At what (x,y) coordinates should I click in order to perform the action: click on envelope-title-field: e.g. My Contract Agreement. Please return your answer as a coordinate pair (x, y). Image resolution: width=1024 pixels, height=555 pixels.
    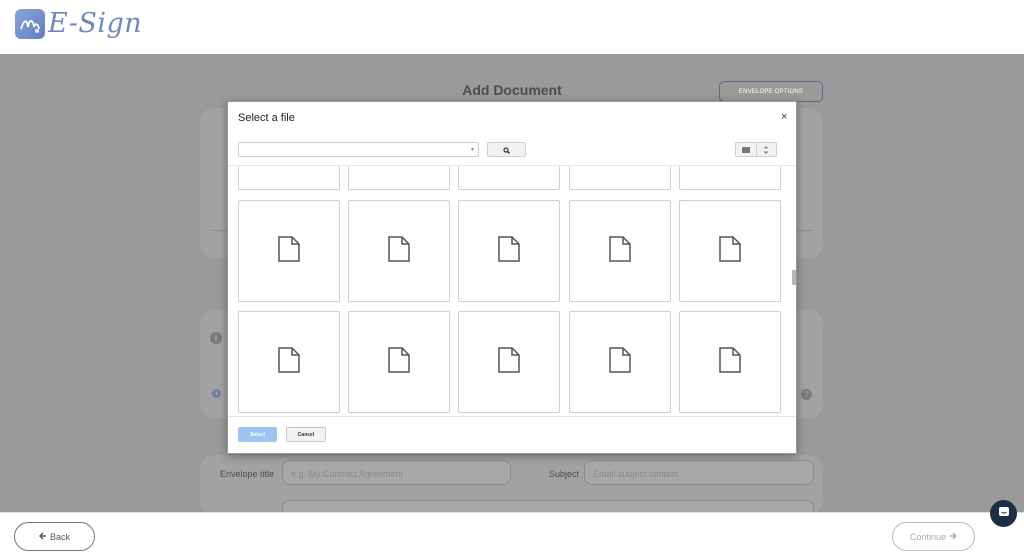
    Looking at the image, I should click on (396, 472).